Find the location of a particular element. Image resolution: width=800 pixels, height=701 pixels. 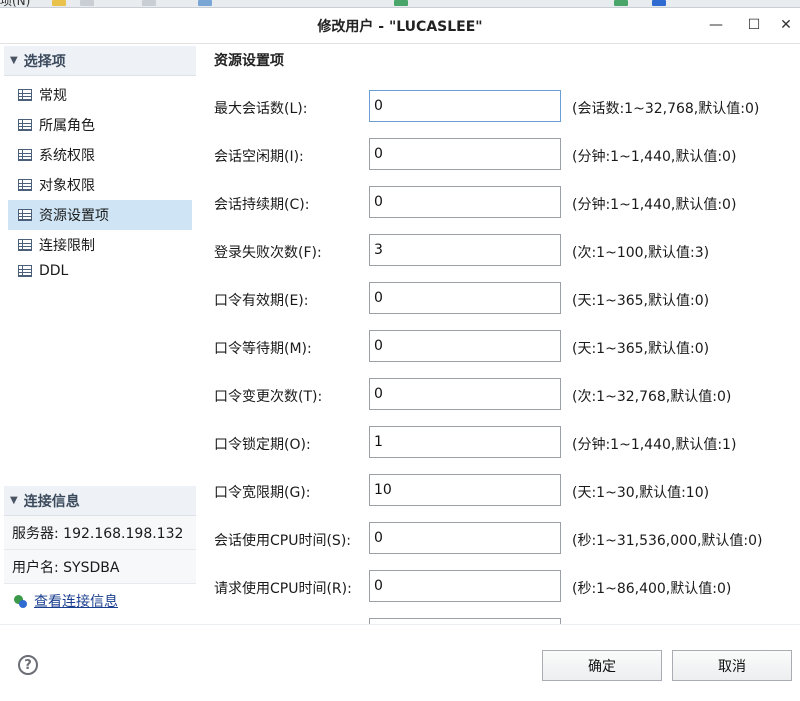

app-toolbar-strip: 项(N) is located at coordinates (400, 4).